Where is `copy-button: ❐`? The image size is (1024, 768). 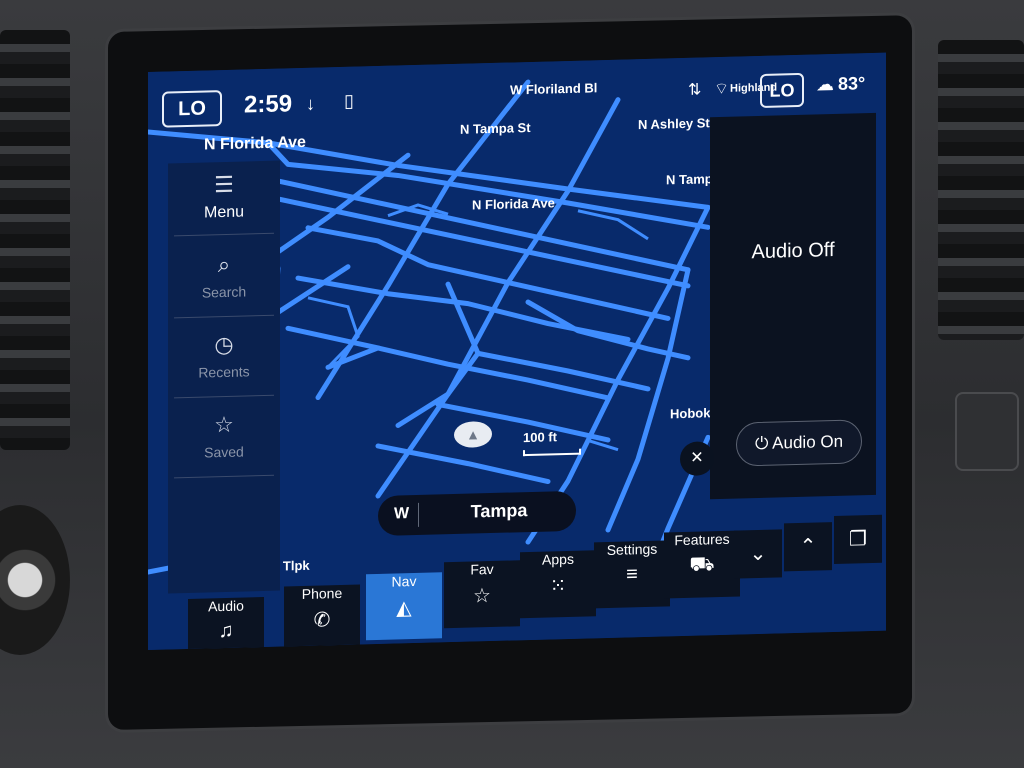 copy-button: ❐ is located at coordinates (858, 539).